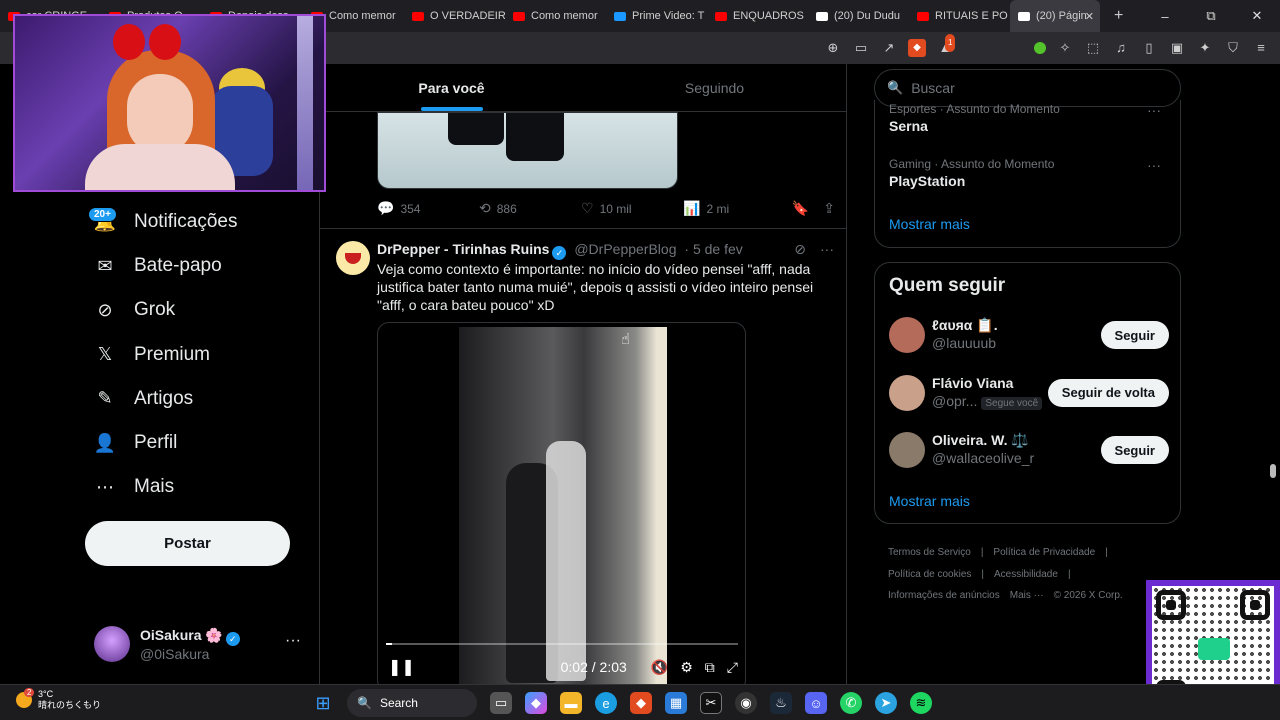 This screenshot has height=720, width=1280. I want to click on footer-link: Termos de Serviço, so click(929, 552).